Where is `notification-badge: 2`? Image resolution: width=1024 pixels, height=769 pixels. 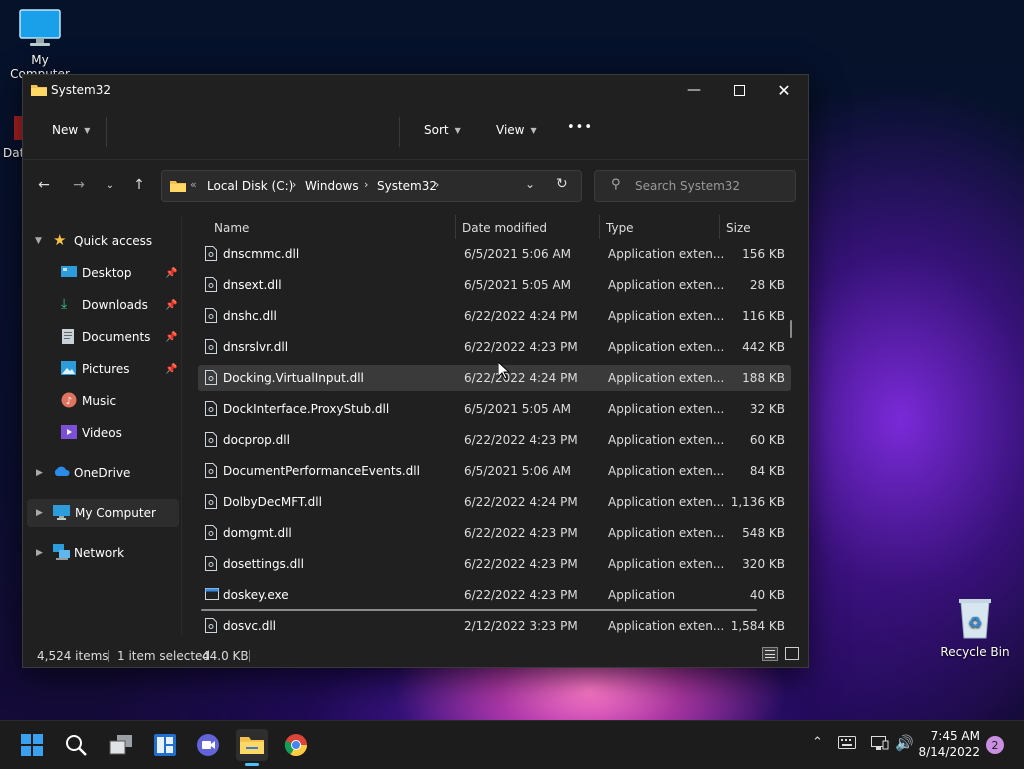
notification-badge: 2 is located at coordinates (995, 745).